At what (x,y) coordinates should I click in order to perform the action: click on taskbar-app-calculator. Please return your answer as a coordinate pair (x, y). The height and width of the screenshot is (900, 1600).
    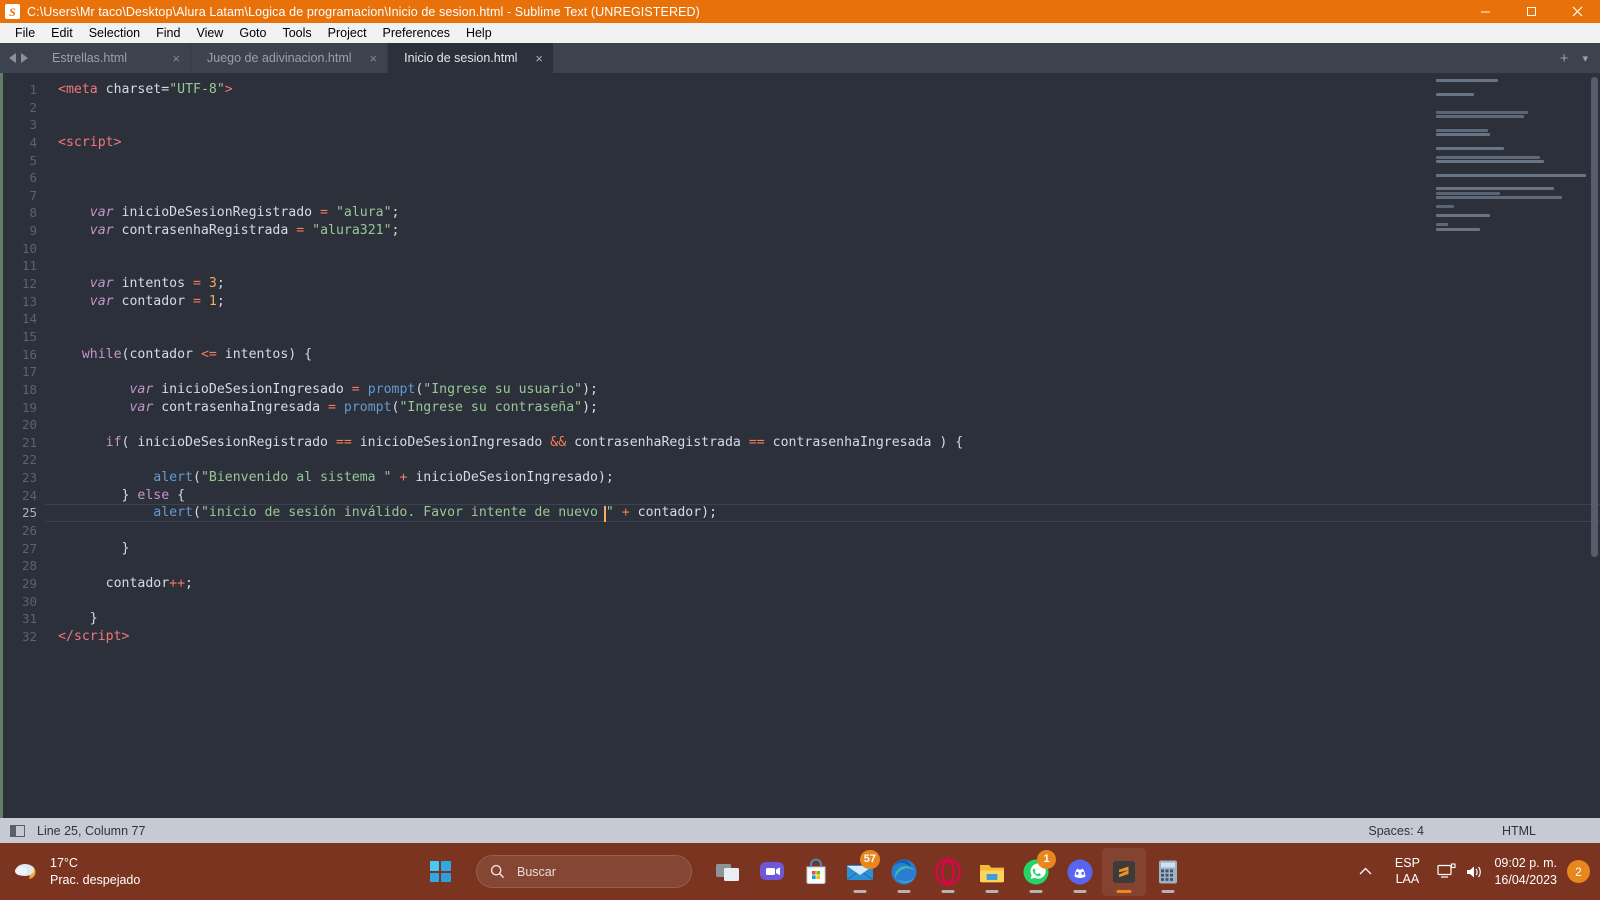
    Looking at the image, I should click on (1168, 872).